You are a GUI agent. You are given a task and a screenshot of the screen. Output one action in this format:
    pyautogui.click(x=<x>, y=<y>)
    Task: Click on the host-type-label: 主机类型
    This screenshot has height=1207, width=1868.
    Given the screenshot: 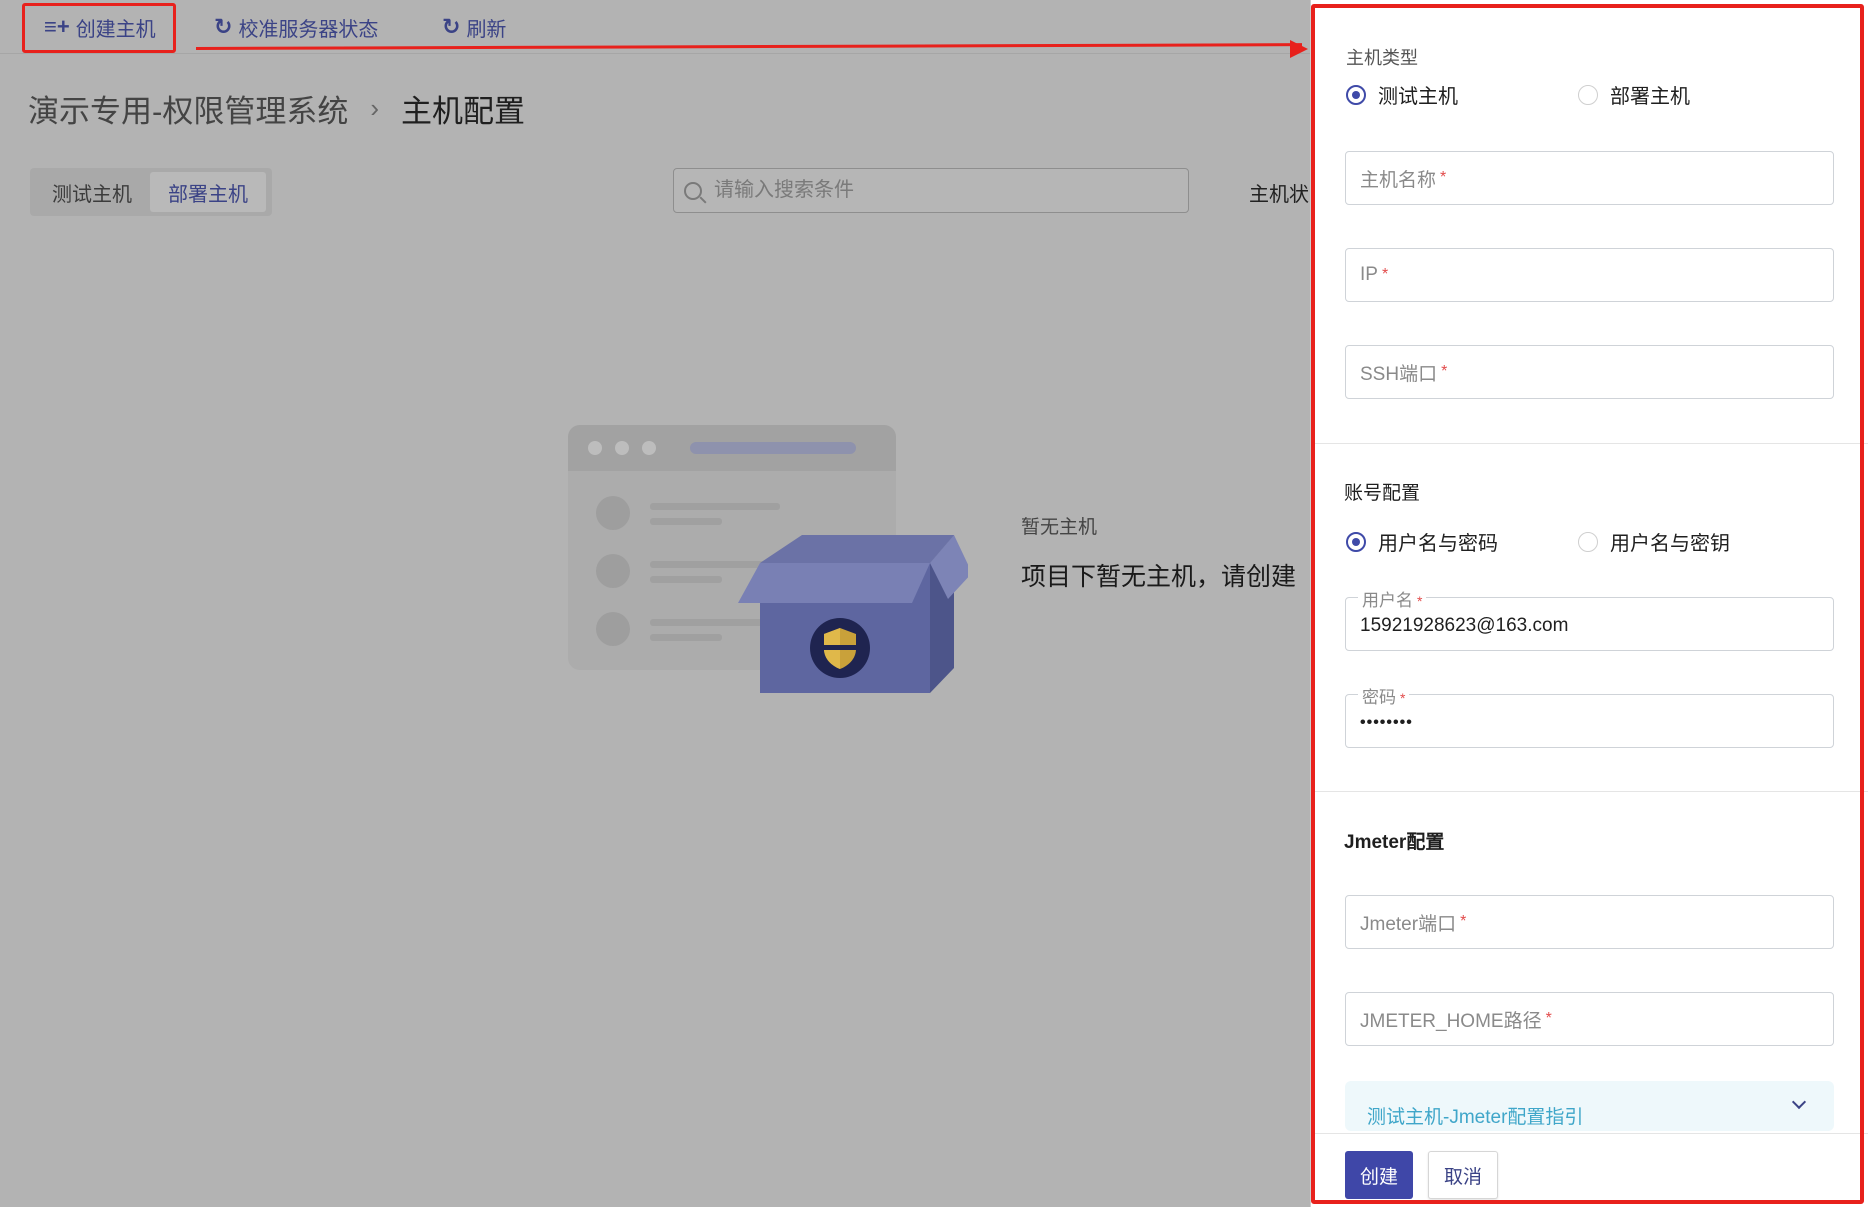 What is the action you would take?
    pyautogui.click(x=1382, y=58)
    